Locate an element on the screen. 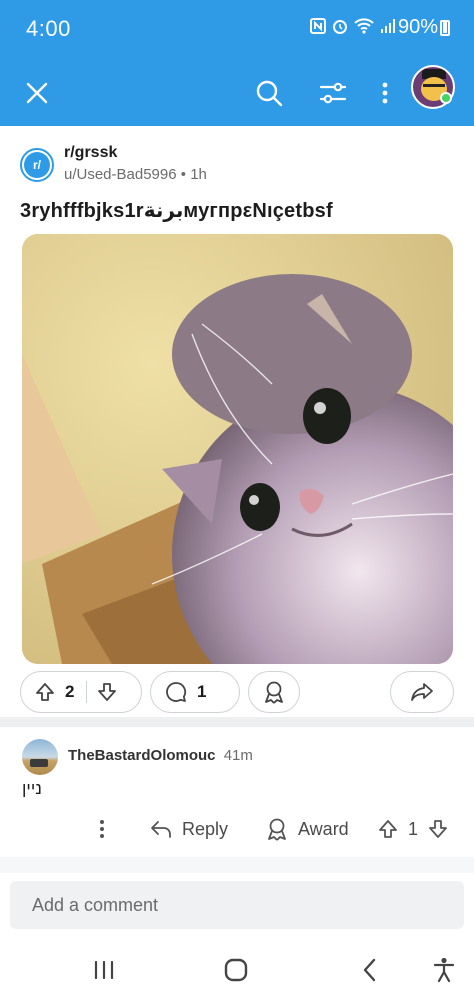 This screenshot has width=474, height=1000. status-bar: 4:00 90% is located at coordinates (237, 30).